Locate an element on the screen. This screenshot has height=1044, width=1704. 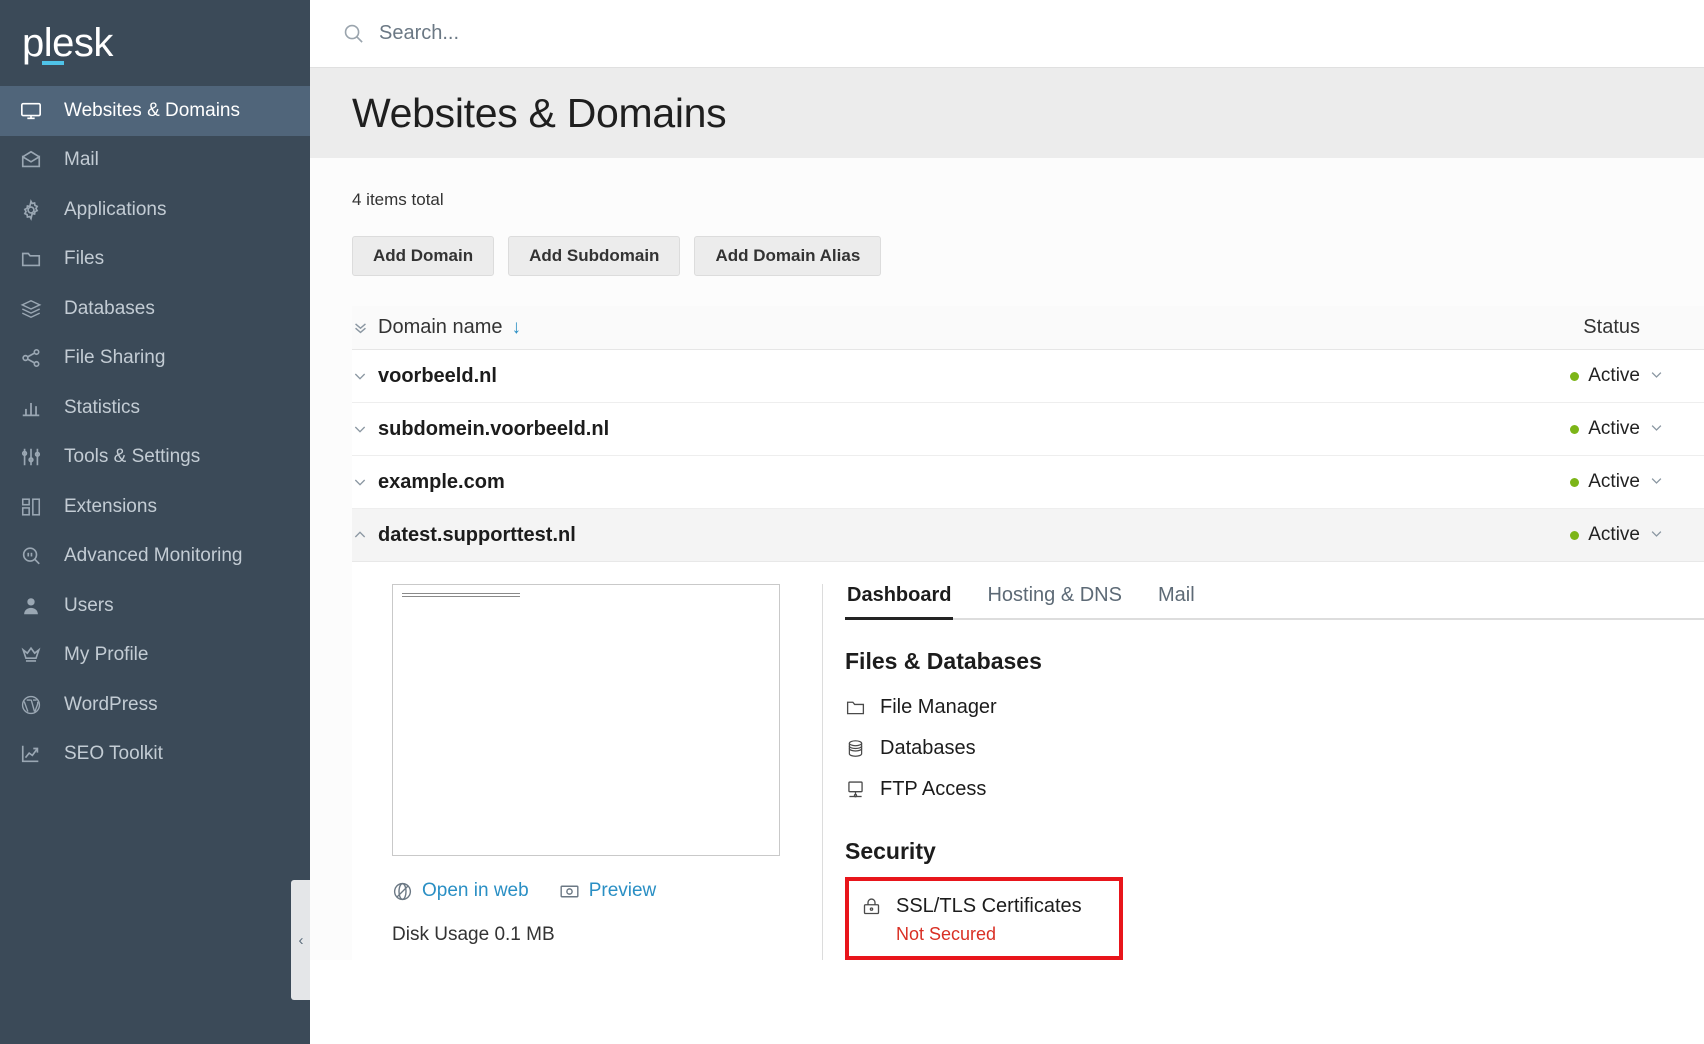
sidebar-item-databases: Databases is located at coordinates (155, 309).